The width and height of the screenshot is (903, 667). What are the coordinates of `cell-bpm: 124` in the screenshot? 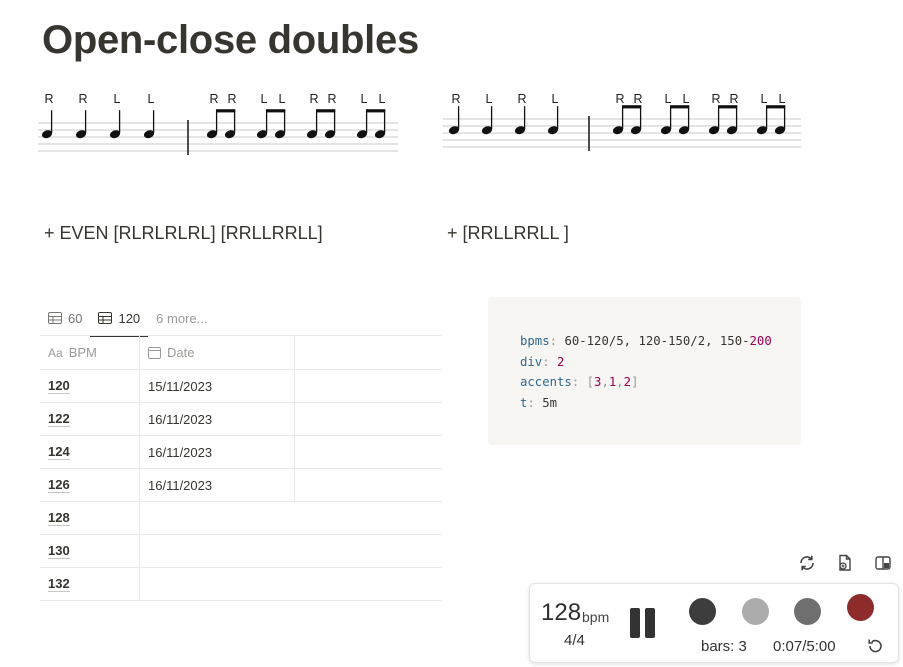 It's located at (90, 452).